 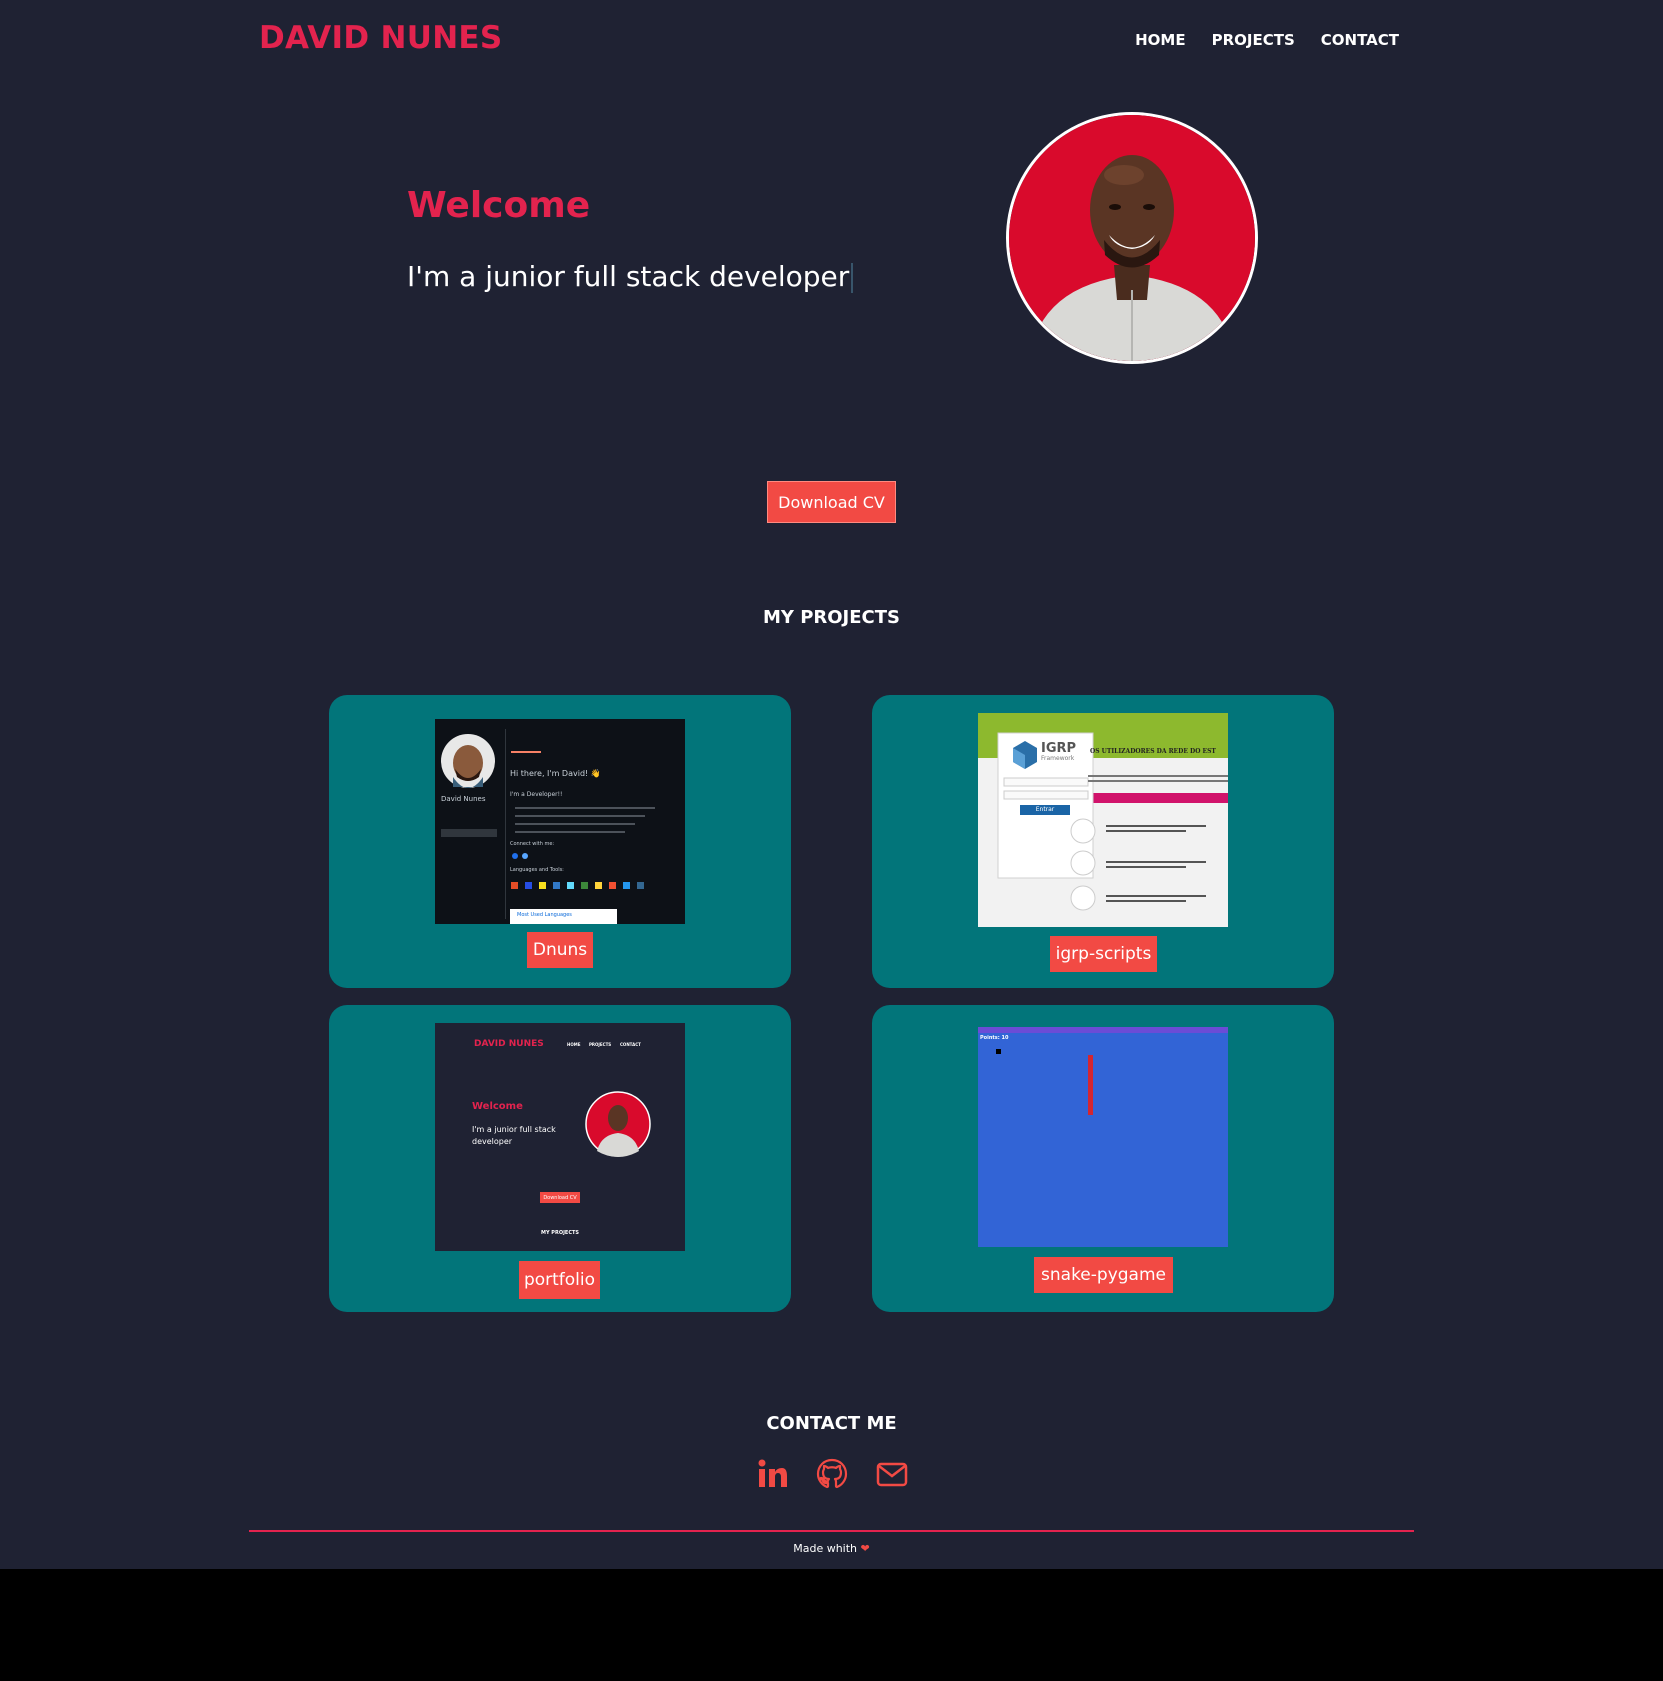 I want to click on project-label-igrp-scripts: igrp-scripts, so click(x=1103, y=954).